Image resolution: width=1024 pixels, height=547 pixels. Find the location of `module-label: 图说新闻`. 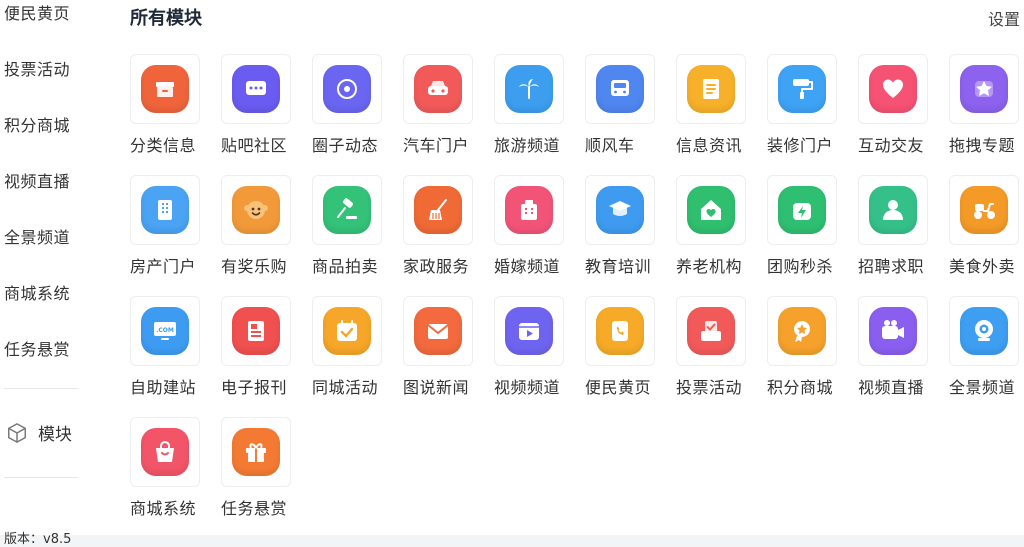

module-label: 图说新闻 is located at coordinates (436, 387).